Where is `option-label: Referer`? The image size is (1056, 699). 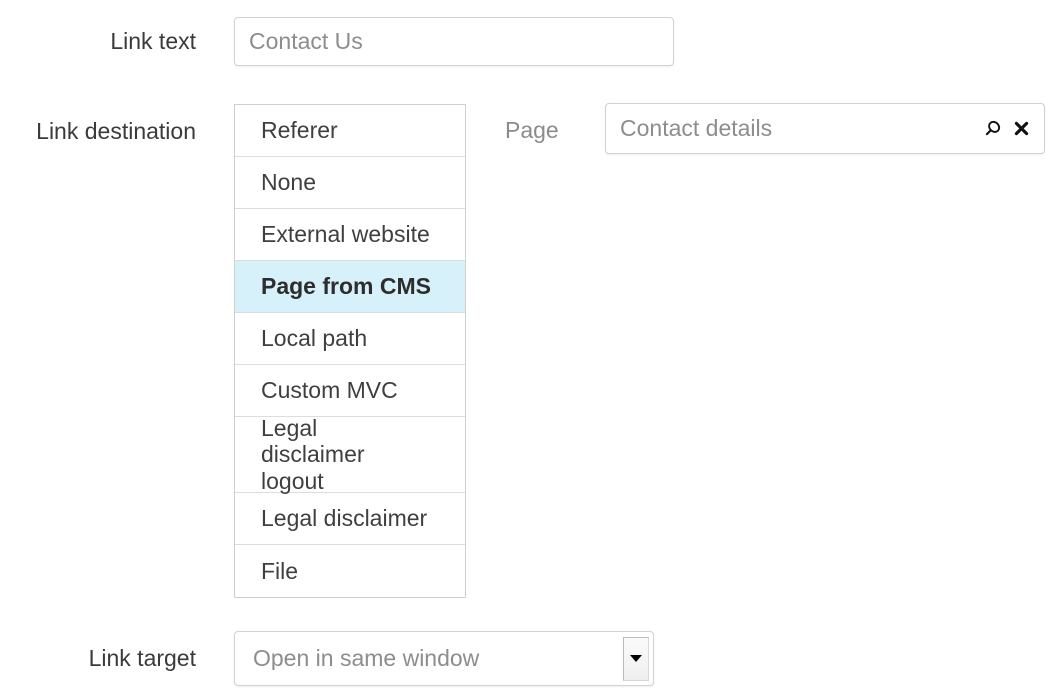 option-label: Referer is located at coordinates (299, 130).